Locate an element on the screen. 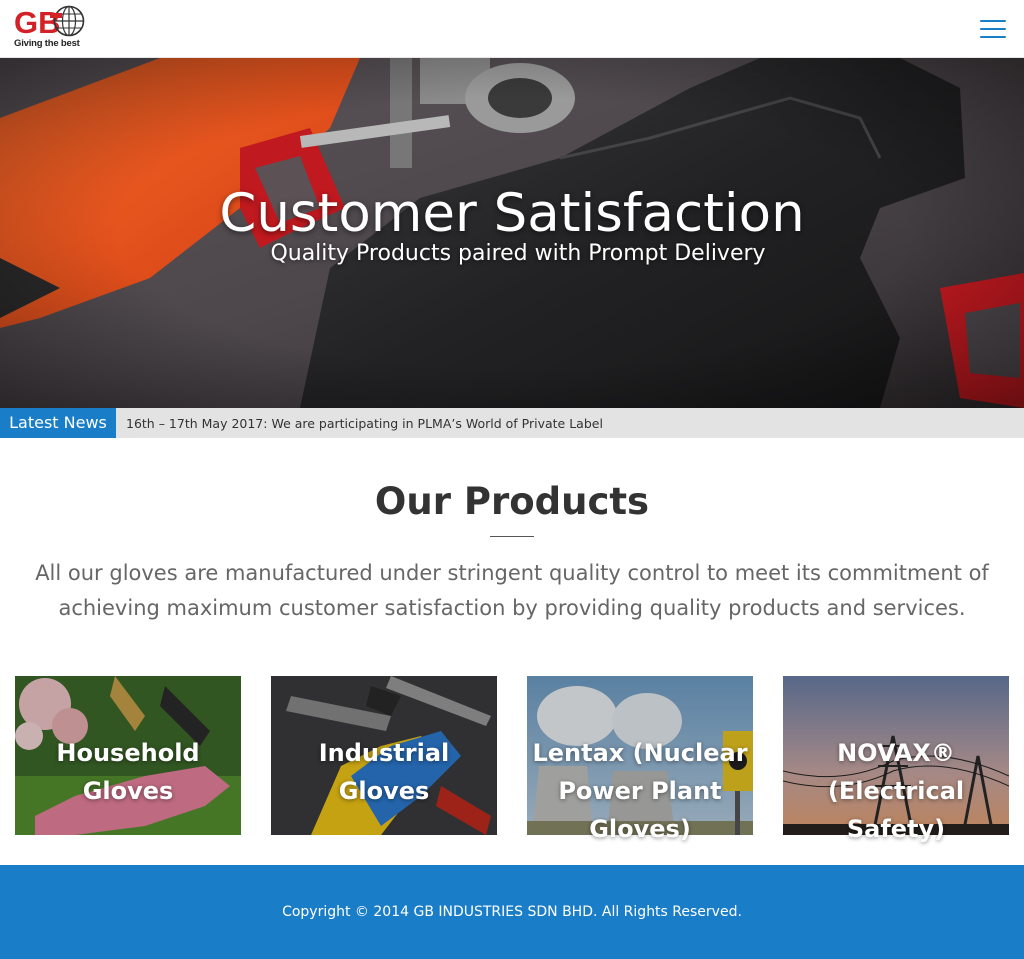 The height and width of the screenshot is (959, 1024). svg-text: GB is located at coordinates (37, 22).